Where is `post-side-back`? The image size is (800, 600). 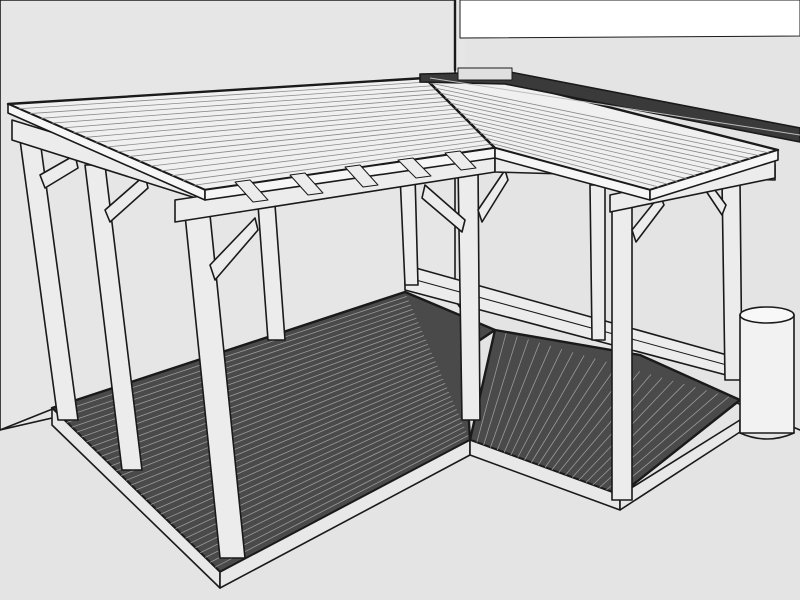
post-side-back is located at coordinates (597, 262).